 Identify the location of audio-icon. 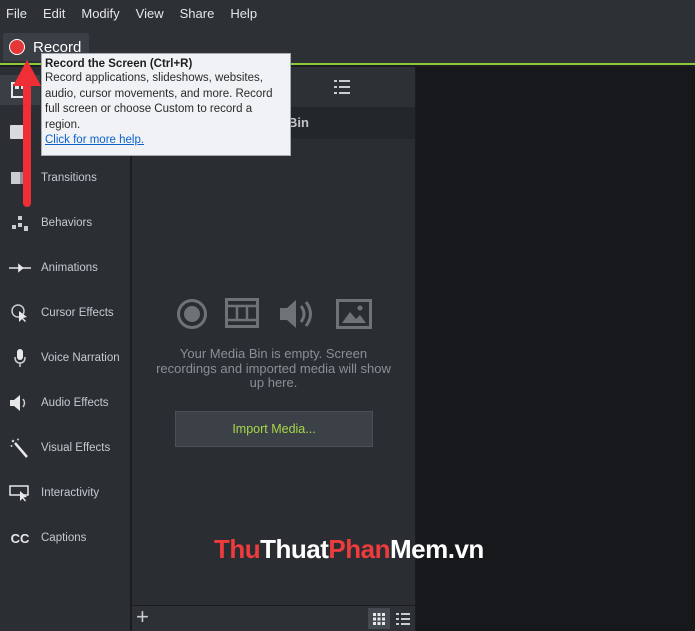
(296, 314).